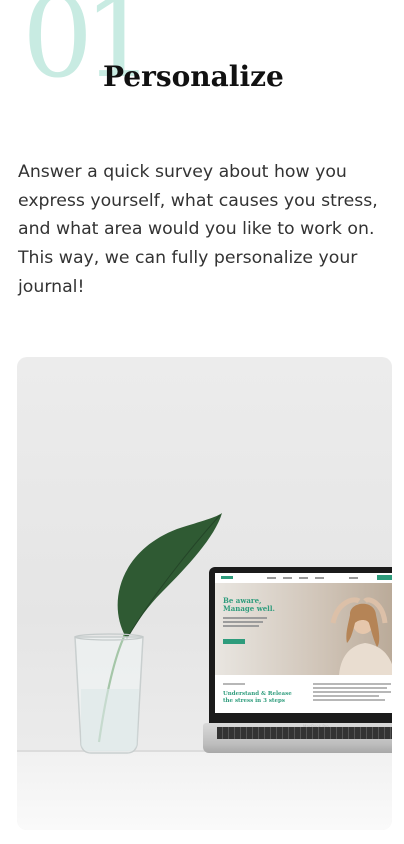 This screenshot has height=844, width=404. What do you see at coordinates (202, 55) in the screenshot?
I see `step-header: 01 Personalize` at bounding box center [202, 55].